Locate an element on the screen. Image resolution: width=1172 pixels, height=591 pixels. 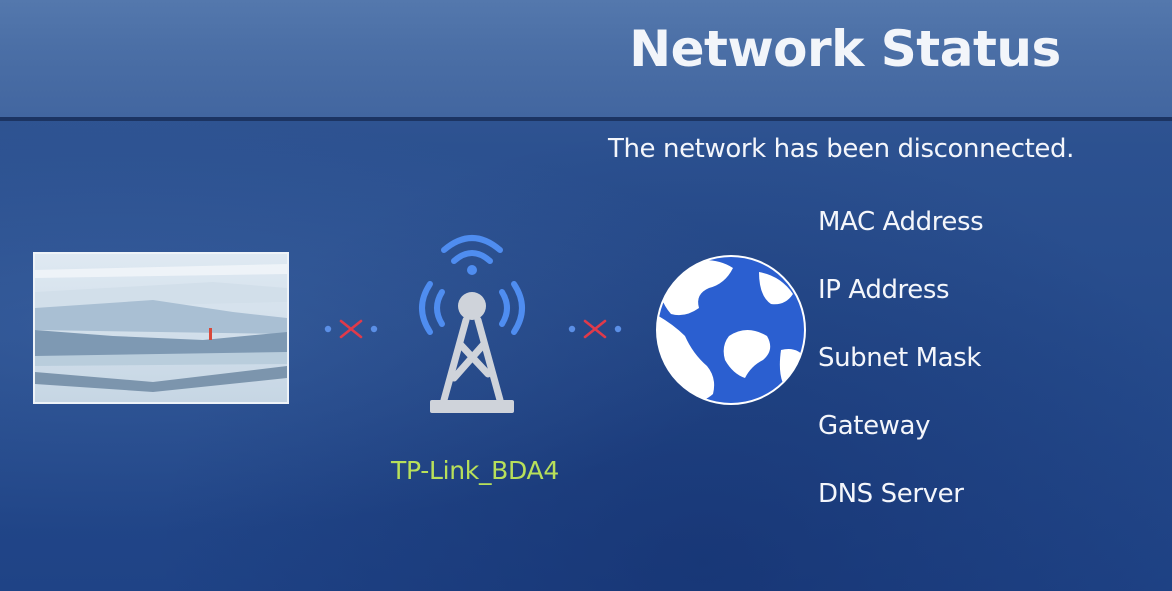
wifi-router-tower-icon is located at coordinates (472, 325).